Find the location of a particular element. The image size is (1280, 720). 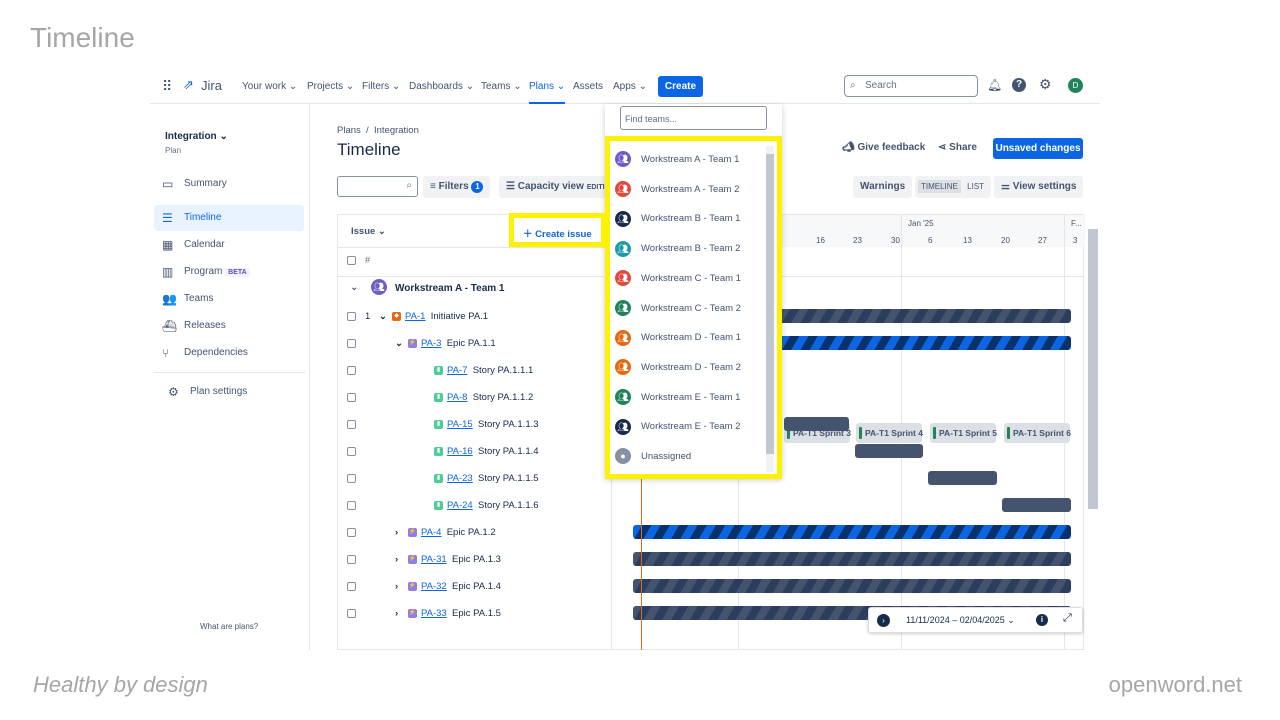

issue-key-link: PA-31 is located at coordinates (434, 559).